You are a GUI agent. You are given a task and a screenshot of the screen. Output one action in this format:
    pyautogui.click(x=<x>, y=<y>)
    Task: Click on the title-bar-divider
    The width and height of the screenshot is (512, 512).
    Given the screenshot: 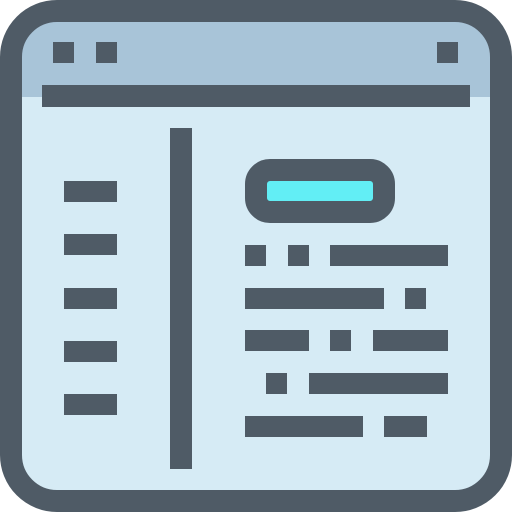 What is the action you would take?
    pyautogui.click(x=256, y=96)
    